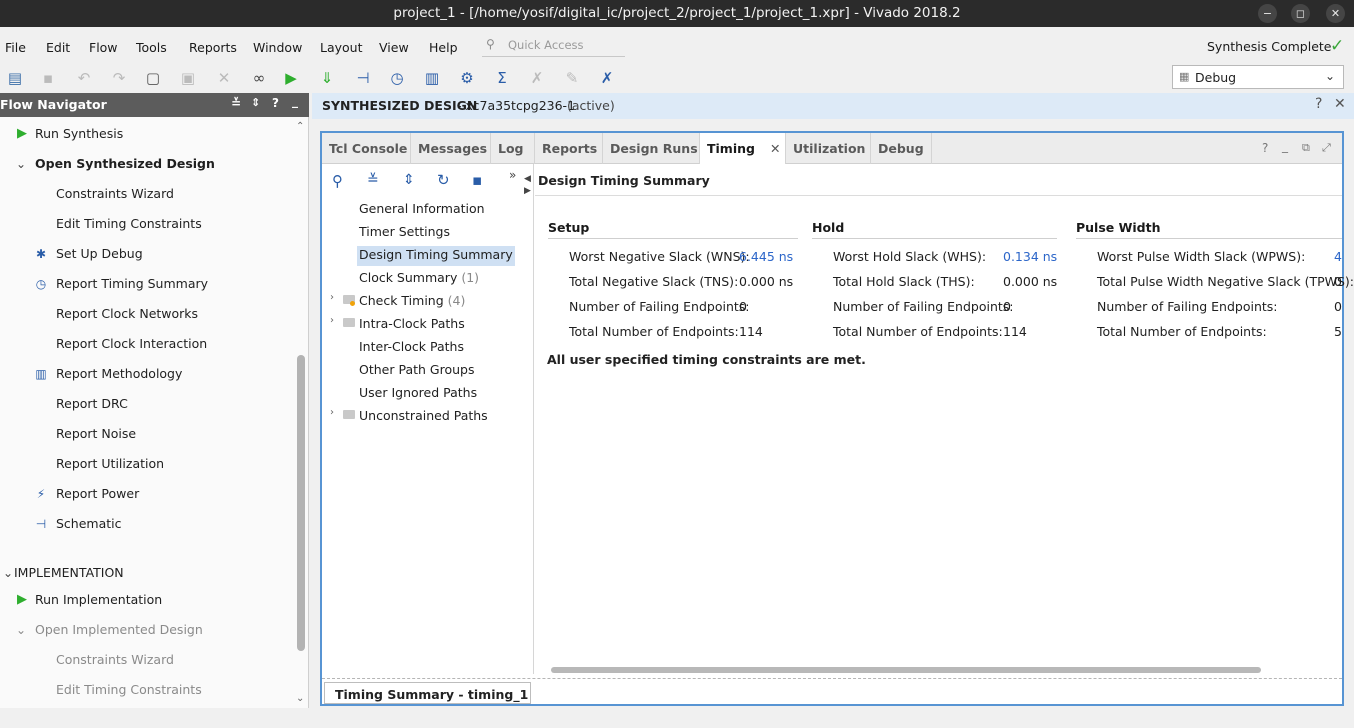 The height and width of the screenshot is (728, 1354). What do you see at coordinates (341, 47) in the screenshot?
I see `menu-layout: Layout` at bounding box center [341, 47].